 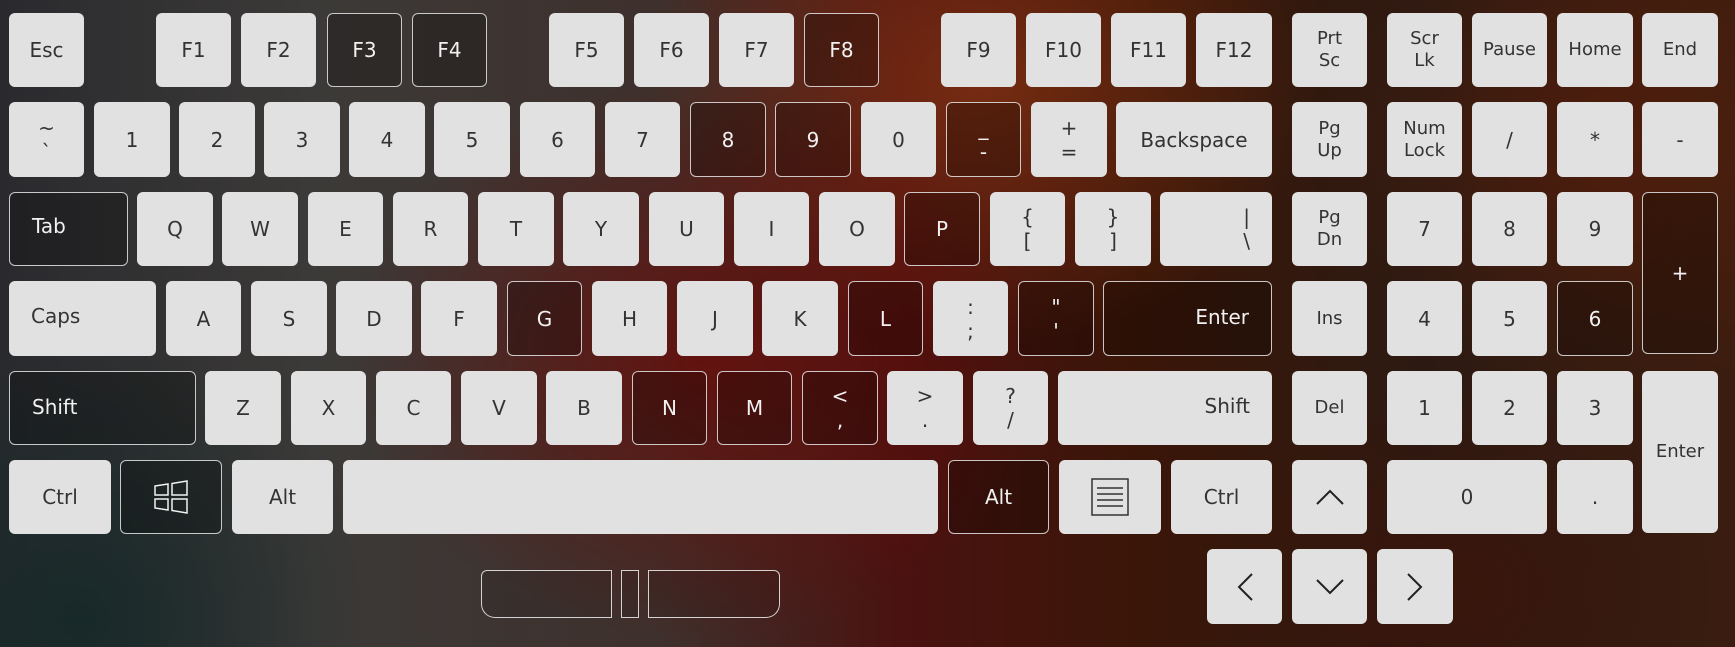 I want to click on key-j: J, so click(x=715, y=318).